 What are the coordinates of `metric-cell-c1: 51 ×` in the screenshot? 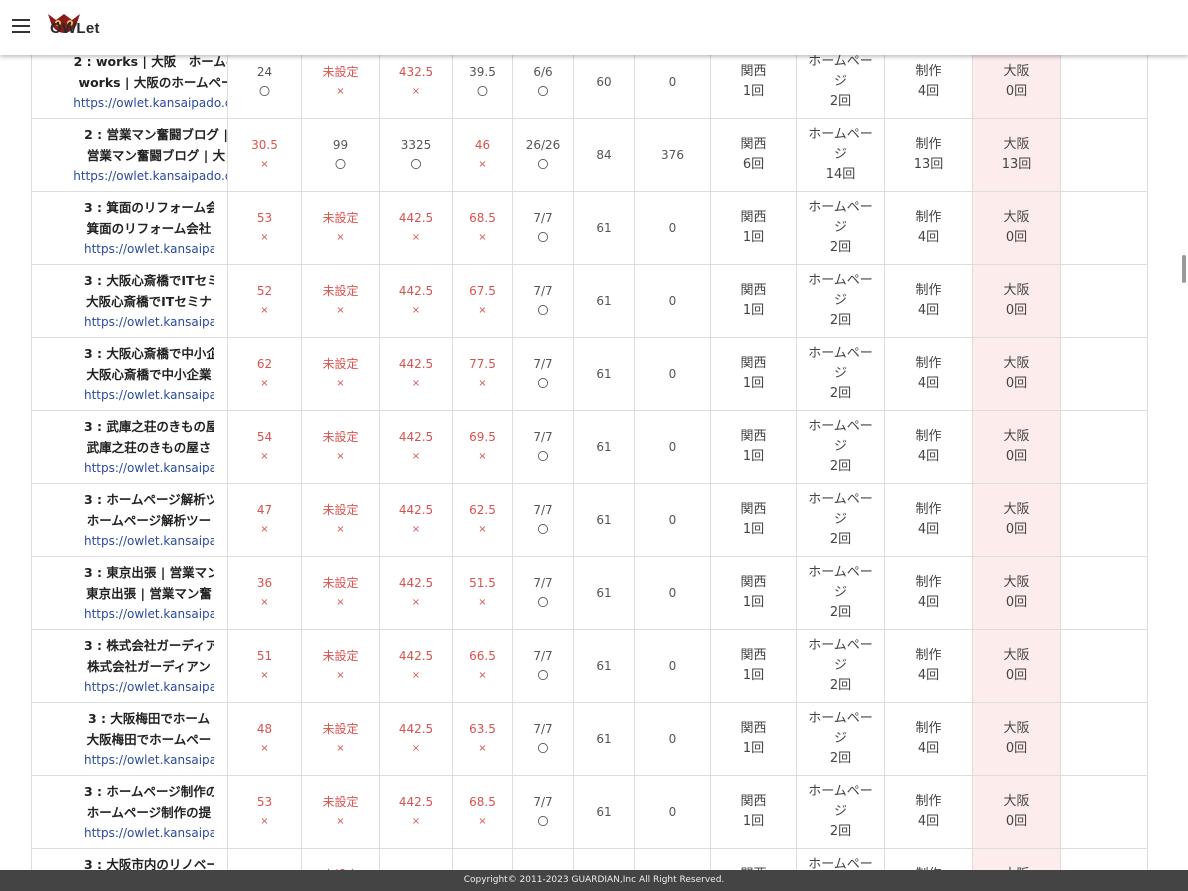 It's located at (265, 666).